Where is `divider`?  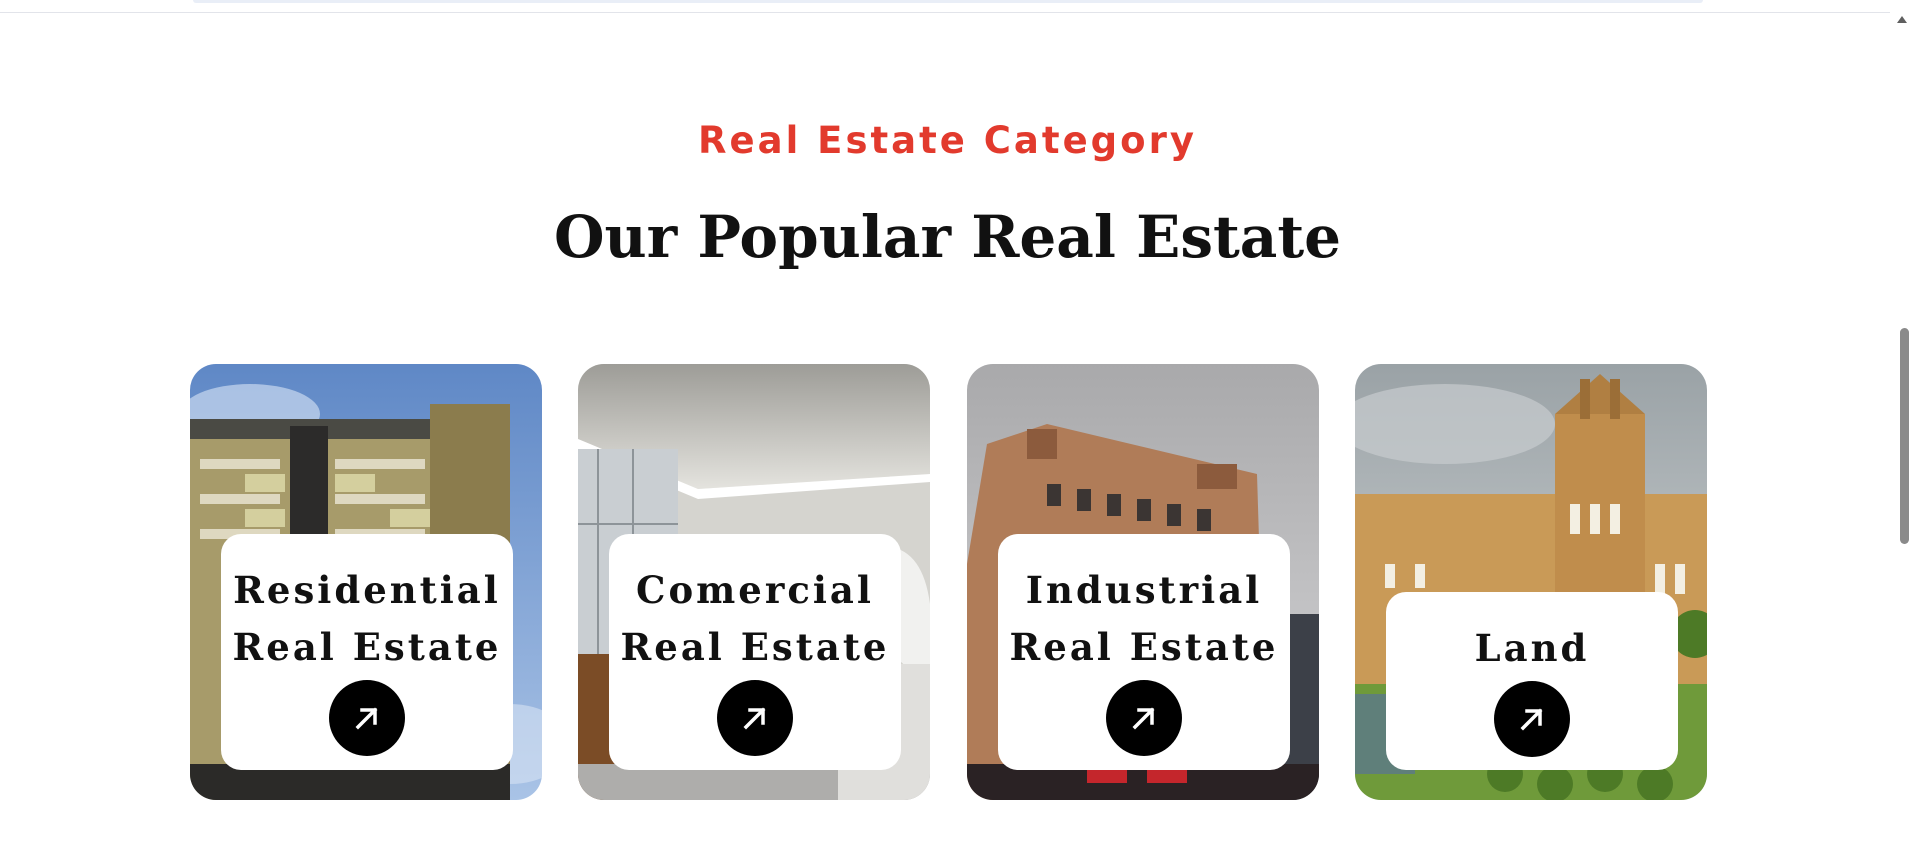 divider is located at coordinates (945, 12).